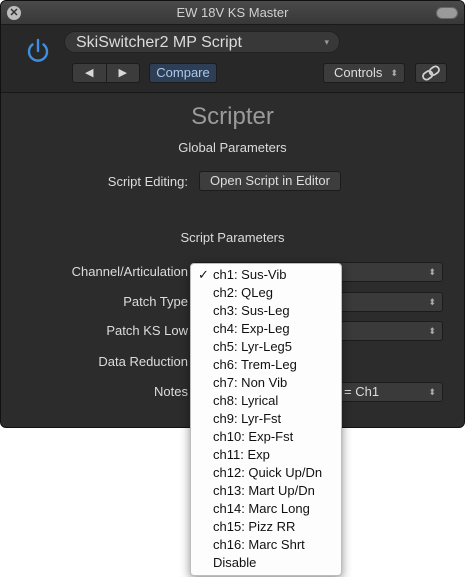 Image resolution: width=465 pixels, height=577 pixels. I want to click on title-bar: ✕ EW 18V KS Master, so click(232, 13).